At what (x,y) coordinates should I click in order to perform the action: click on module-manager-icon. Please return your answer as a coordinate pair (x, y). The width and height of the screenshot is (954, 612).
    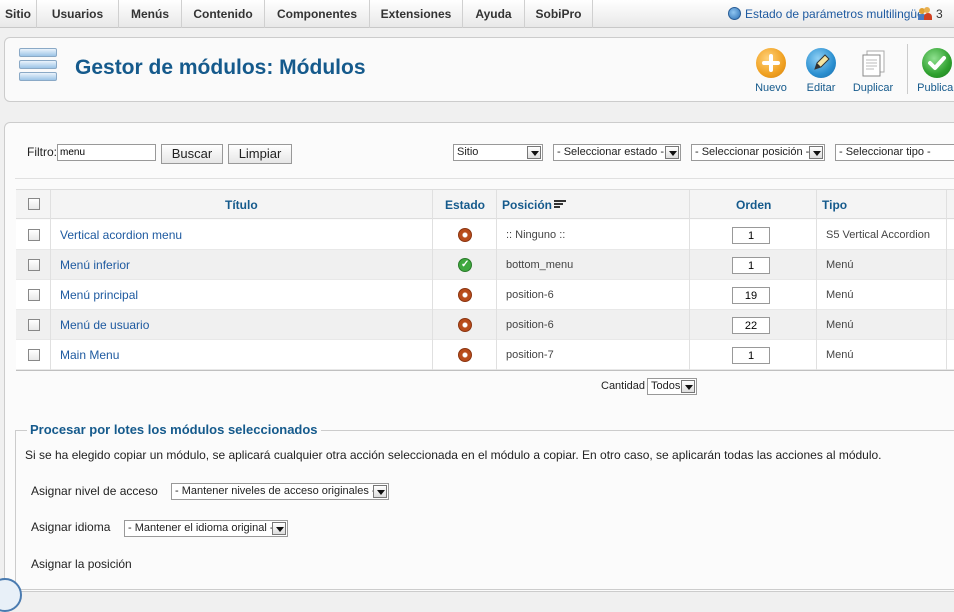
    Looking at the image, I should click on (40, 67).